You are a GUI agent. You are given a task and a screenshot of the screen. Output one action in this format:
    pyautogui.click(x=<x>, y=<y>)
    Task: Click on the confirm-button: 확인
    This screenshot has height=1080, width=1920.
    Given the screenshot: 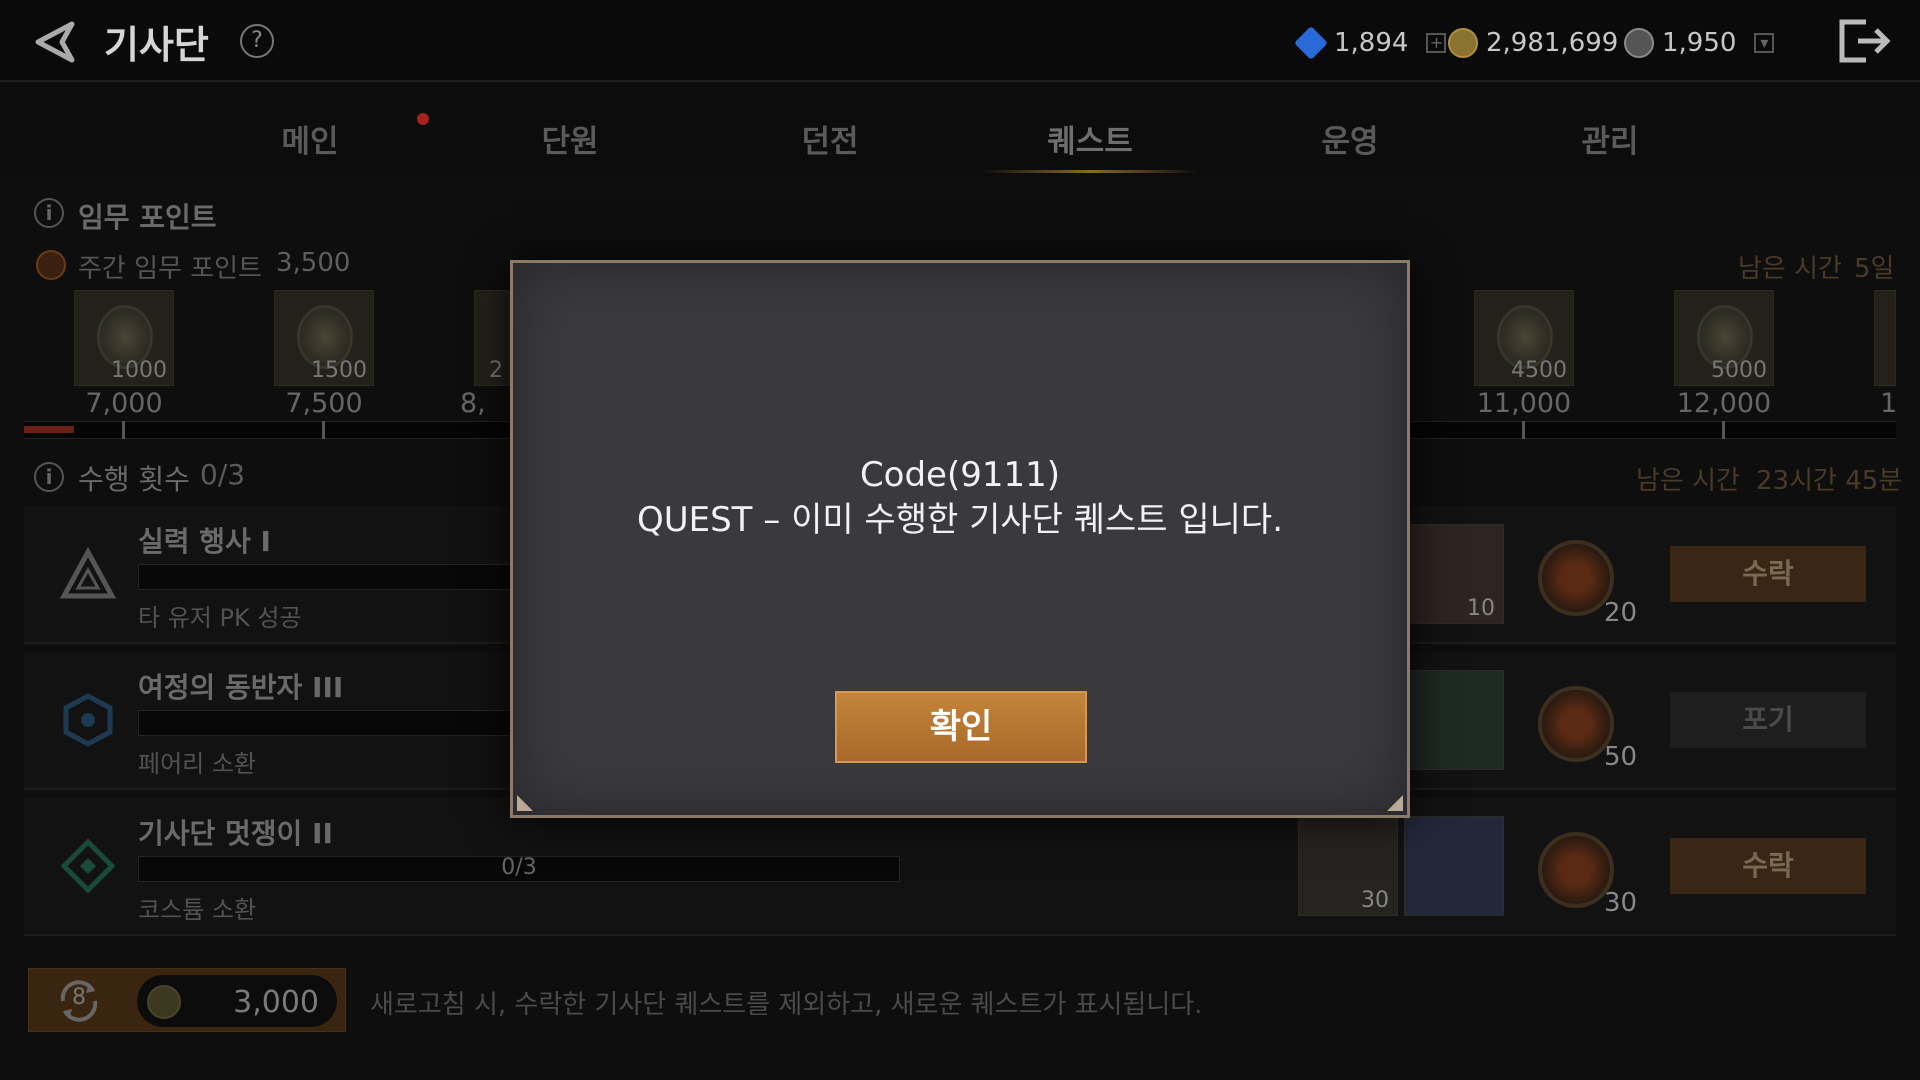 What is the action you would take?
    pyautogui.click(x=961, y=727)
    